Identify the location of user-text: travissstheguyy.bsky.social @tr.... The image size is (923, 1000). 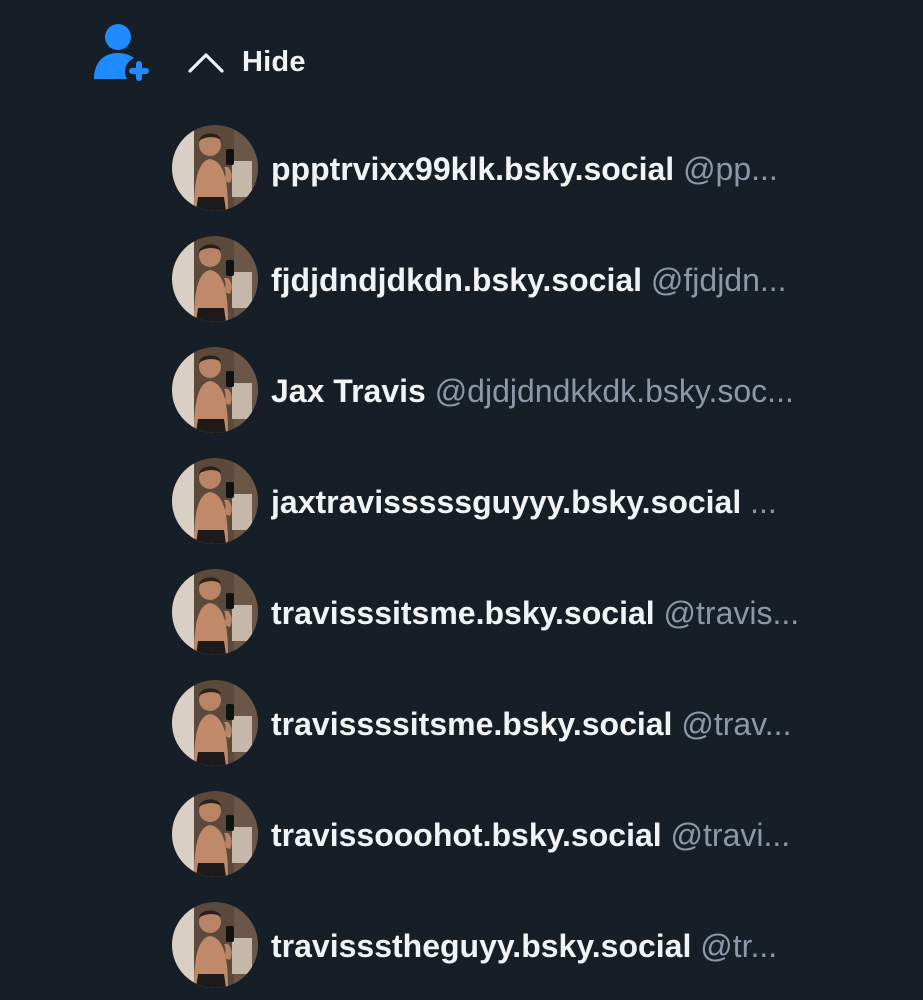
(577, 946).